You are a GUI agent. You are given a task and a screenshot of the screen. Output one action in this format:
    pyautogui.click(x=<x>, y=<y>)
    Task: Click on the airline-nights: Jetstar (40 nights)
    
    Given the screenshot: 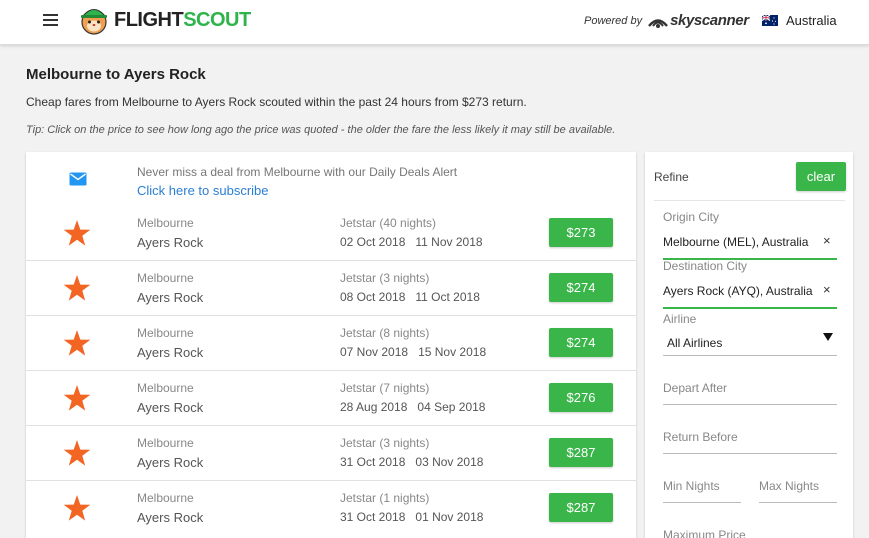 What is the action you would take?
    pyautogui.click(x=388, y=223)
    